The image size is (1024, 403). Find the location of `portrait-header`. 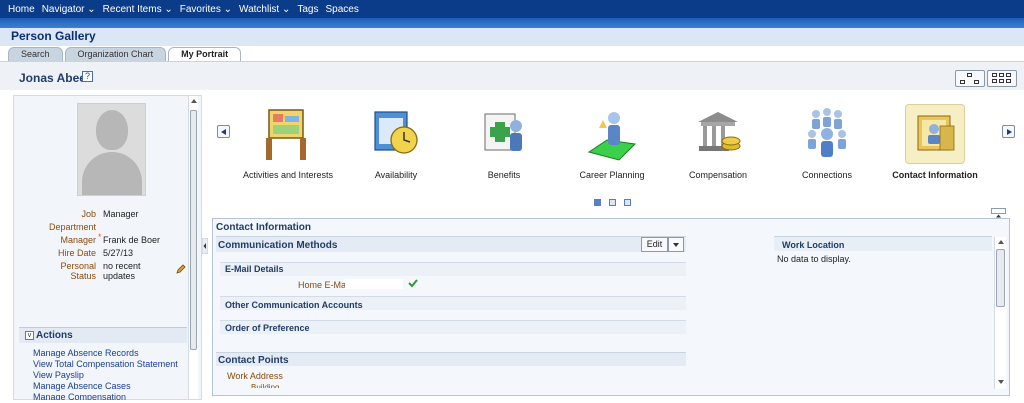

portrait-header is located at coordinates (512, 75).